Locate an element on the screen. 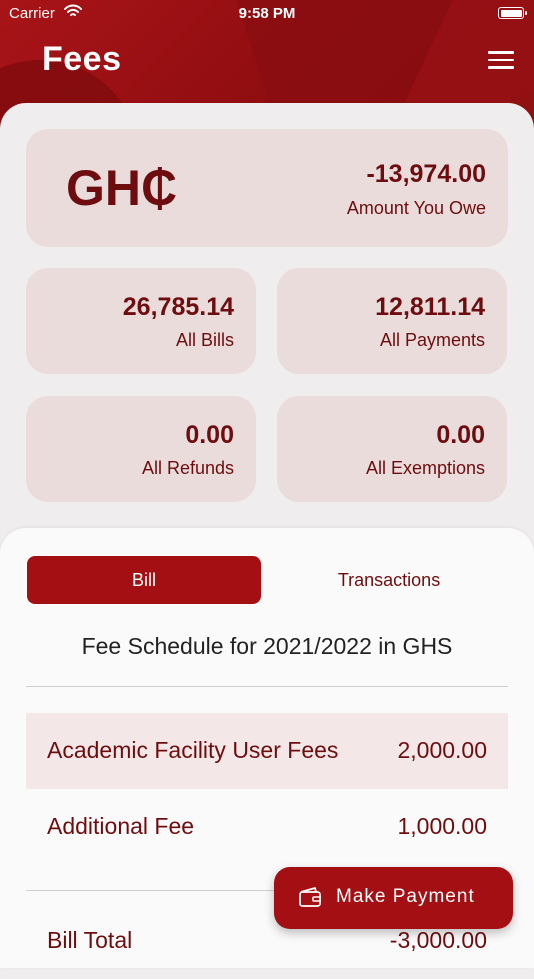 This screenshot has width=534, height=979. wallet-icon is located at coordinates (310, 899).